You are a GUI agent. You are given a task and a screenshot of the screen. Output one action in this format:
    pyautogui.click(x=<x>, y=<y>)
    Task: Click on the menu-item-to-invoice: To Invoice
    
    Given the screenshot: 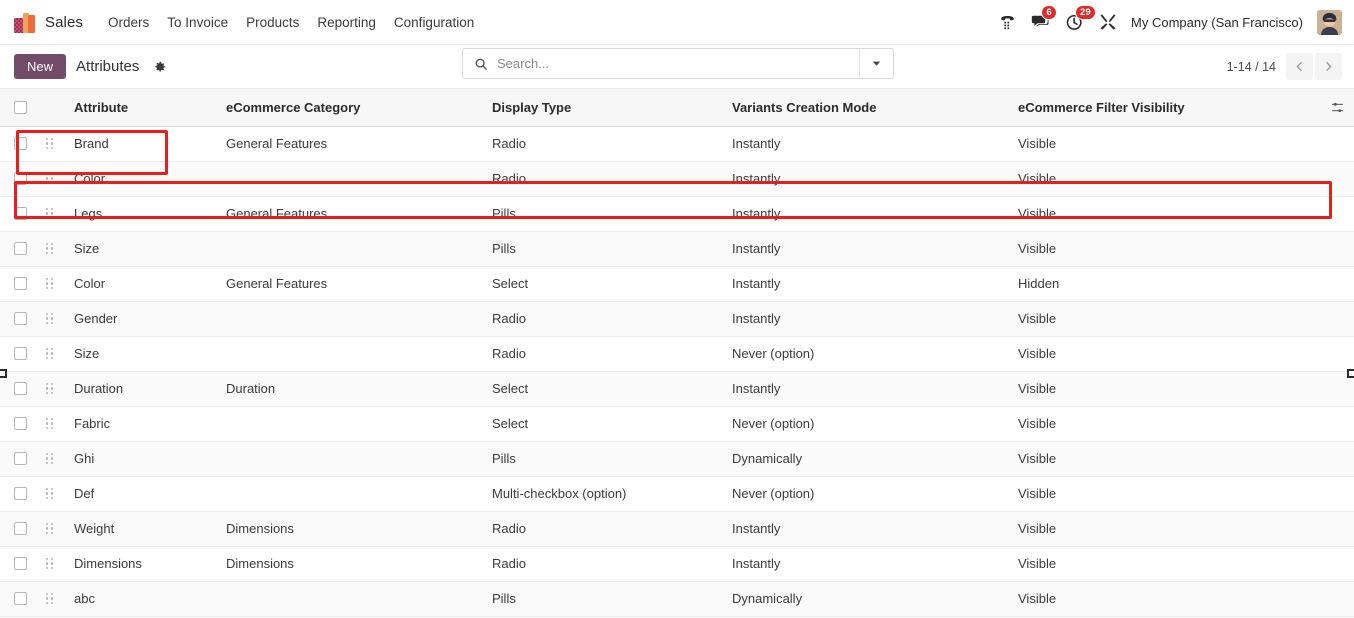 What is the action you would take?
    pyautogui.click(x=197, y=22)
    